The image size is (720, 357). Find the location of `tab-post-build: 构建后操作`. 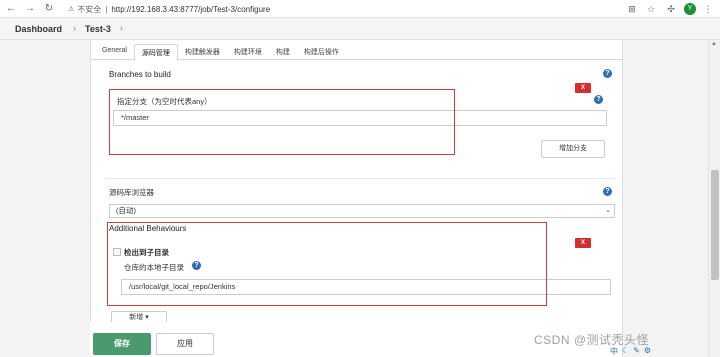

tab-post-build: 构建后操作 is located at coordinates (321, 51).